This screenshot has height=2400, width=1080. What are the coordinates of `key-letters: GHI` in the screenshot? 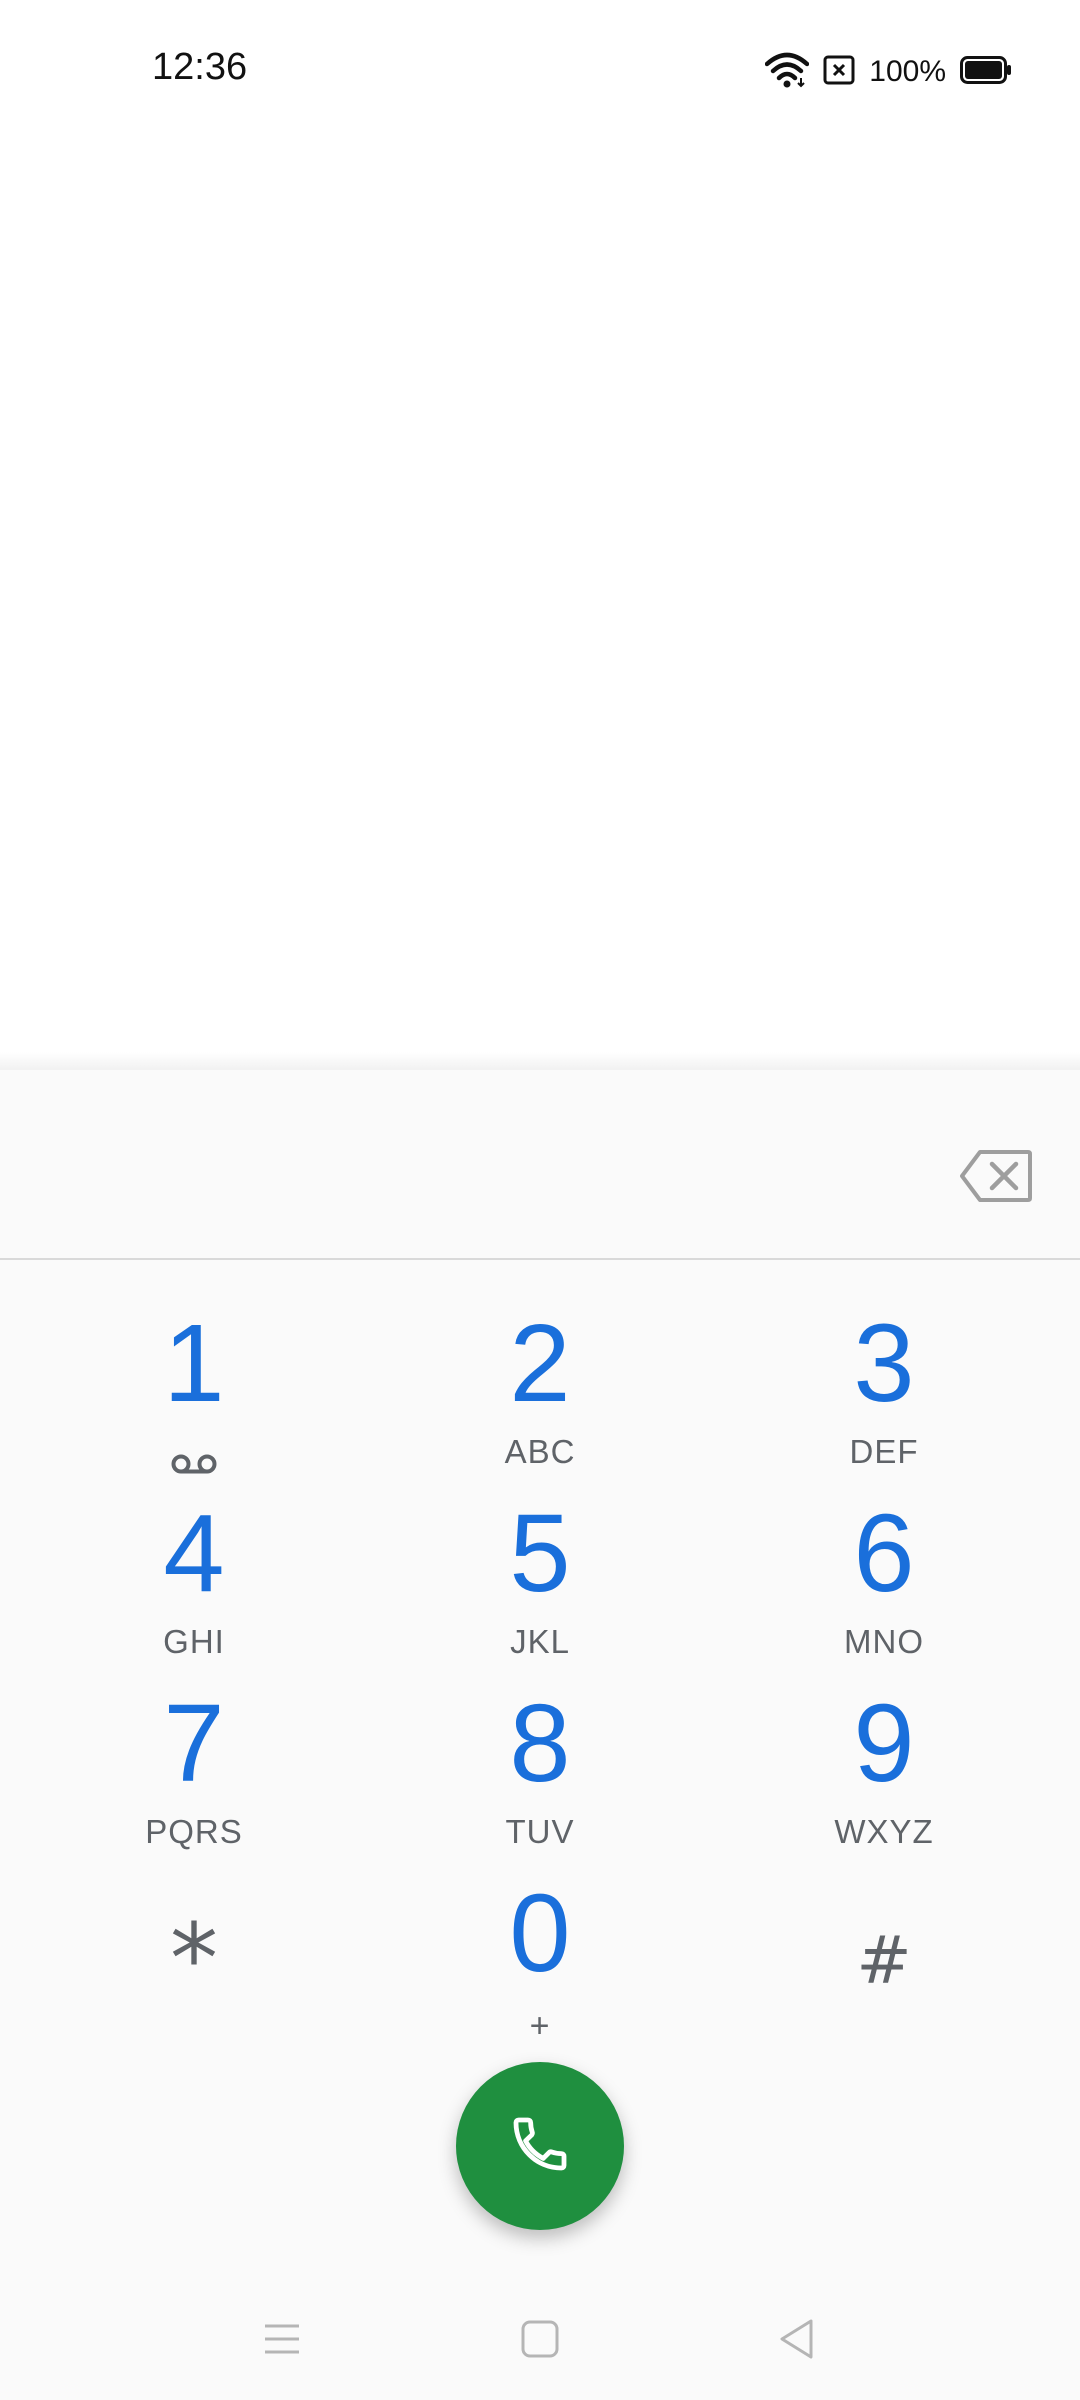 It's located at (194, 1641).